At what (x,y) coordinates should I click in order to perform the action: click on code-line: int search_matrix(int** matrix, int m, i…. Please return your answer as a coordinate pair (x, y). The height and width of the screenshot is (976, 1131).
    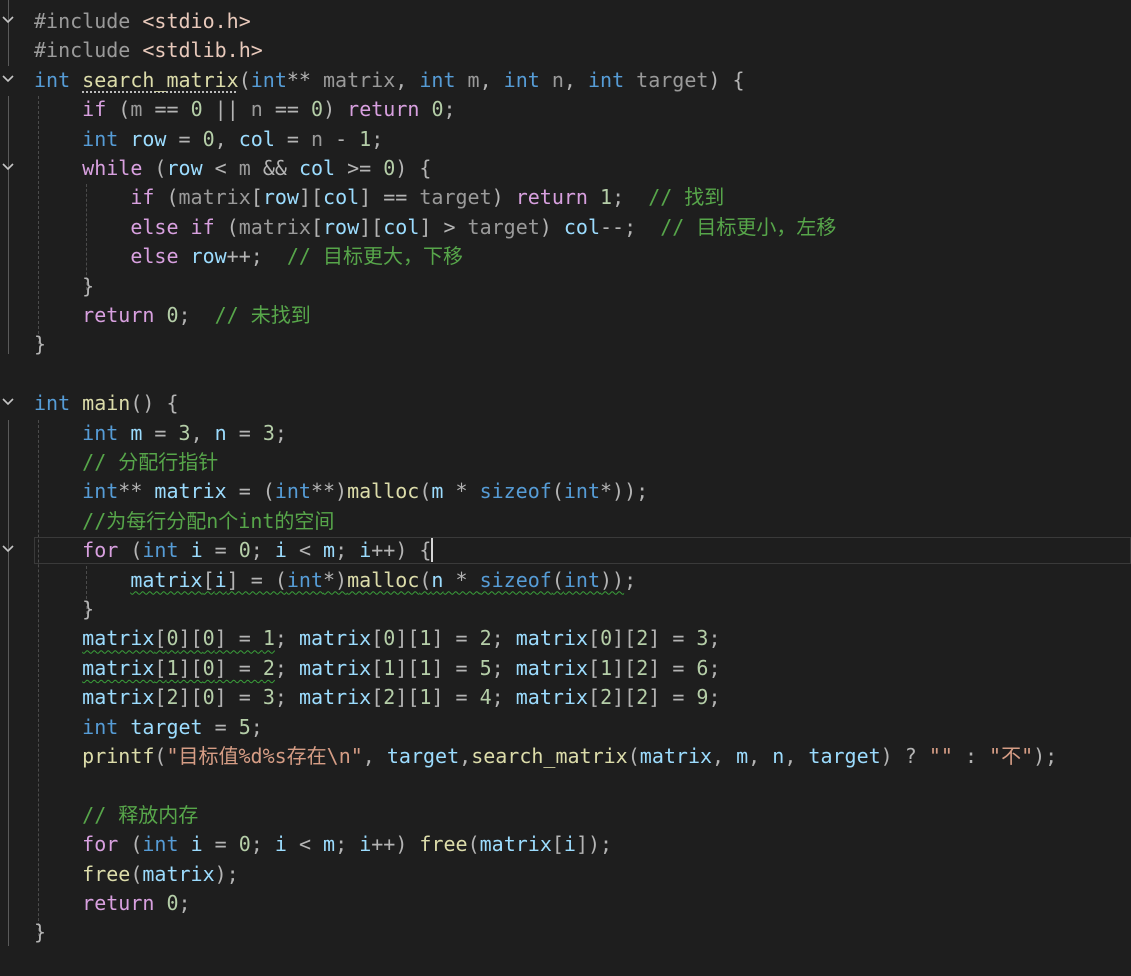
    Looking at the image, I should click on (565, 80).